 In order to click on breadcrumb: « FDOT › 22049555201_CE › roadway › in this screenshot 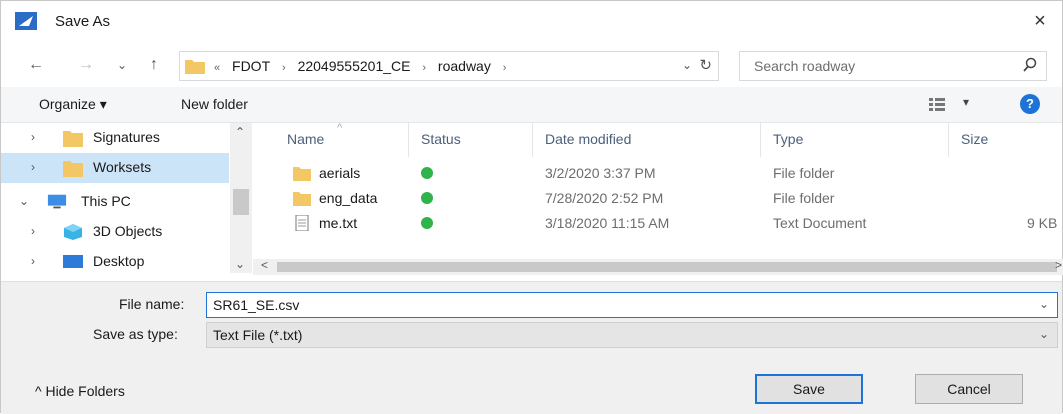, I will do `click(364, 66)`.